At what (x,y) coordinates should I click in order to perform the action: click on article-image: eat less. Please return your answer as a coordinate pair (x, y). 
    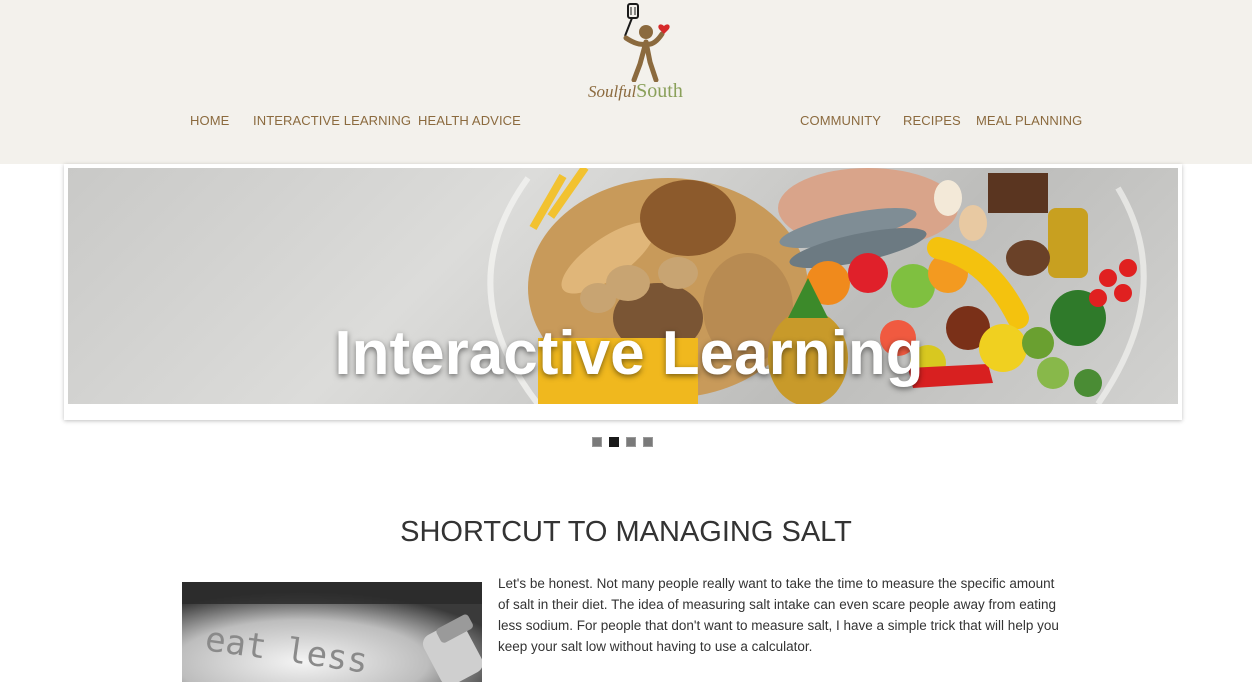
    Looking at the image, I should click on (332, 632).